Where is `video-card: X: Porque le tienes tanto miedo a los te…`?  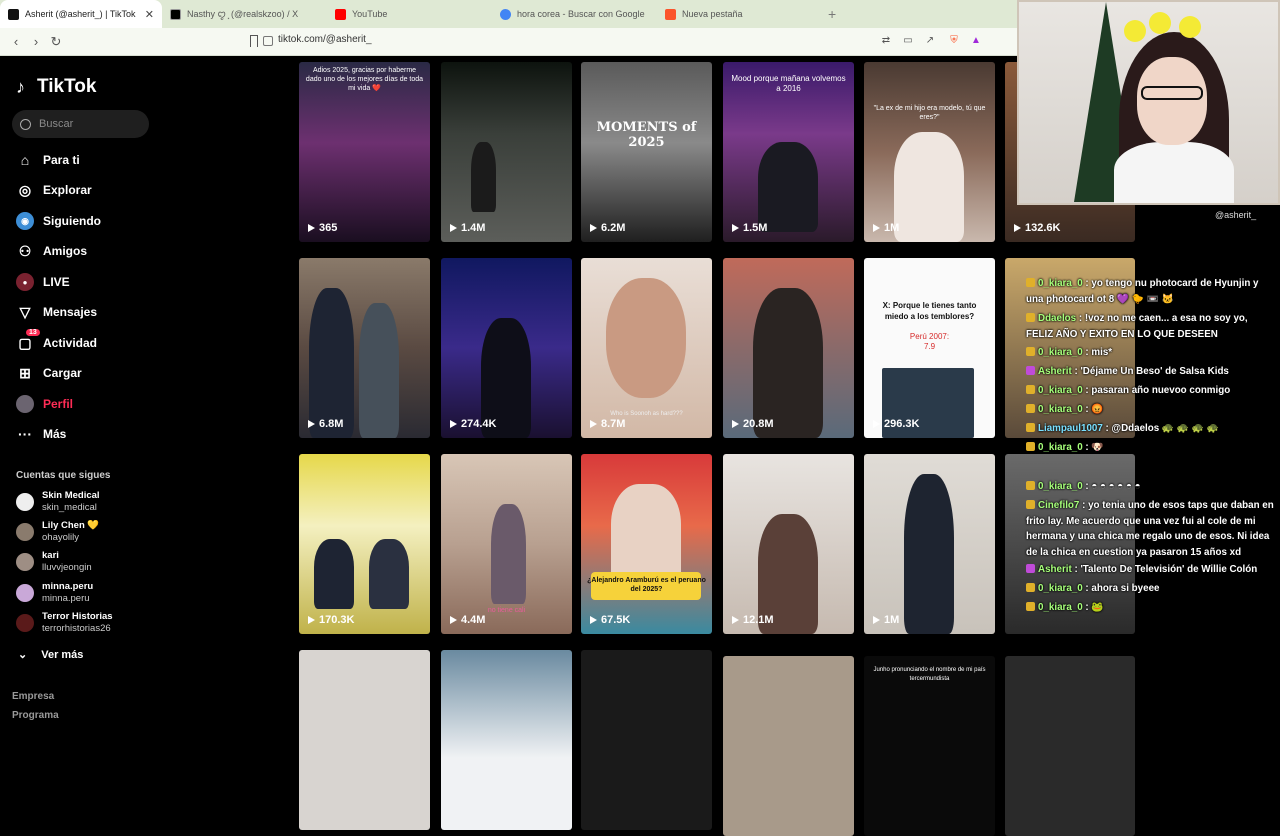
video-card: X: Porque le tienes tanto miedo a los te… is located at coordinates (929, 348).